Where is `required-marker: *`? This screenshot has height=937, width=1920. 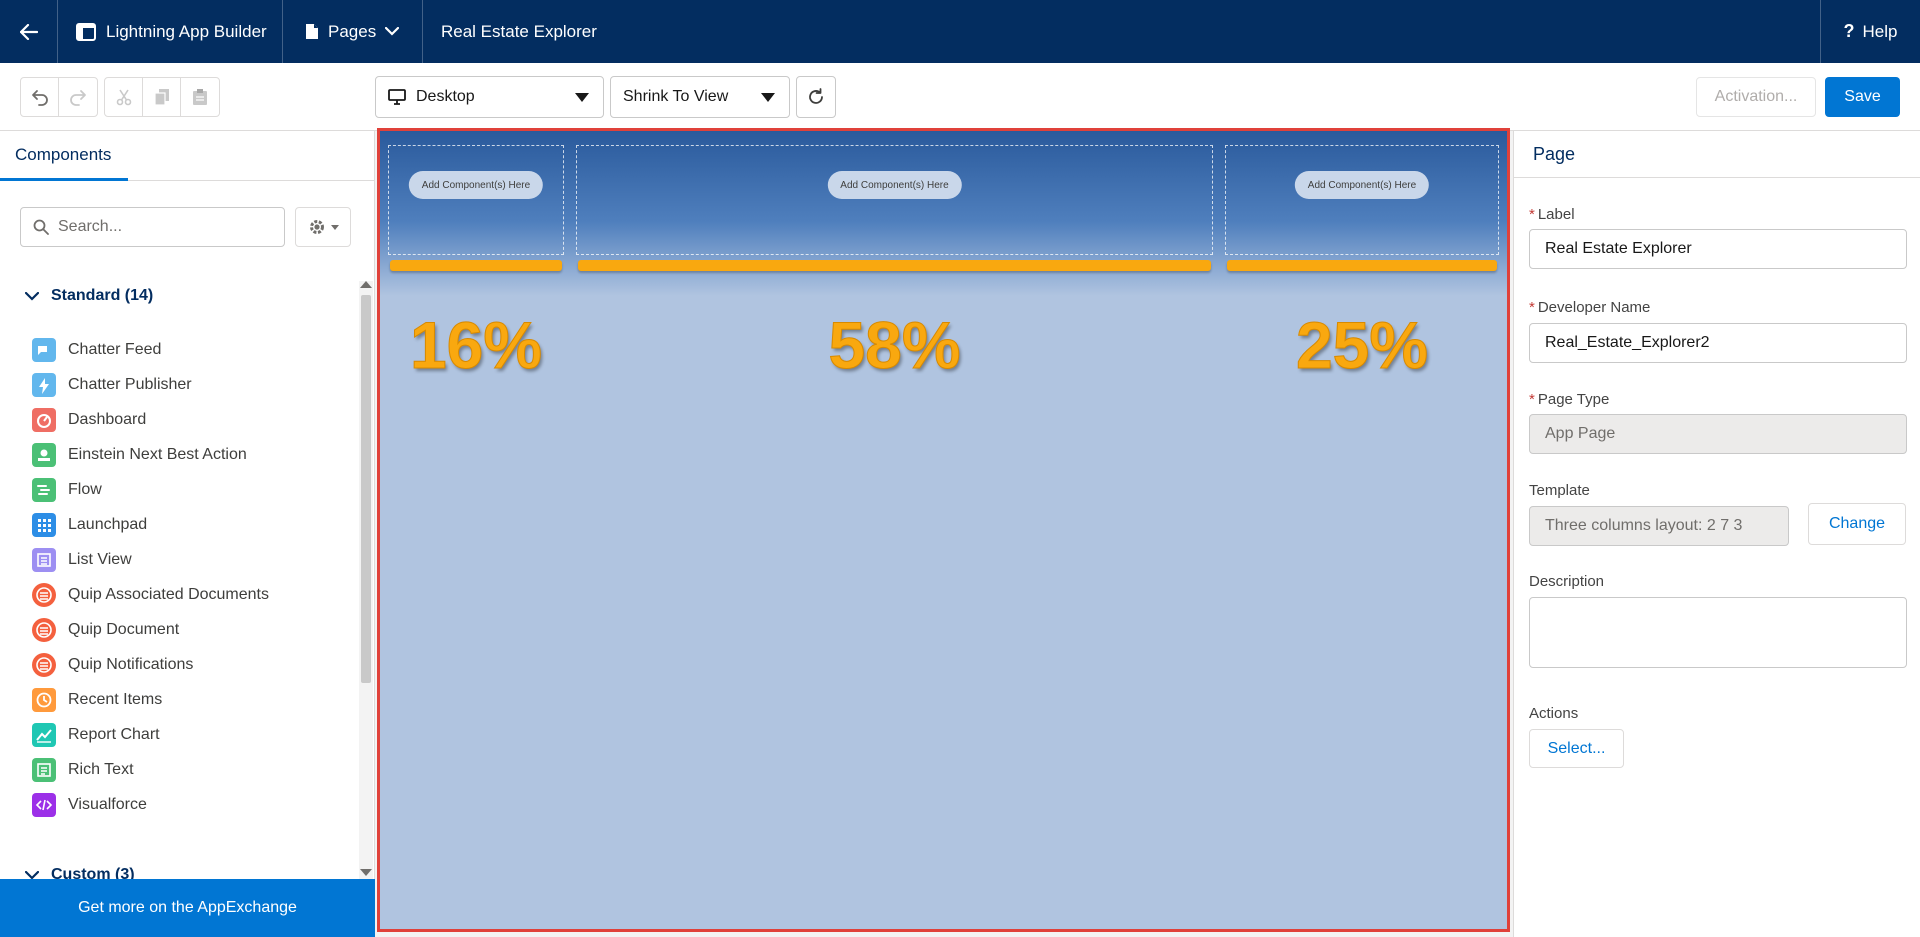 required-marker: * is located at coordinates (1532, 214).